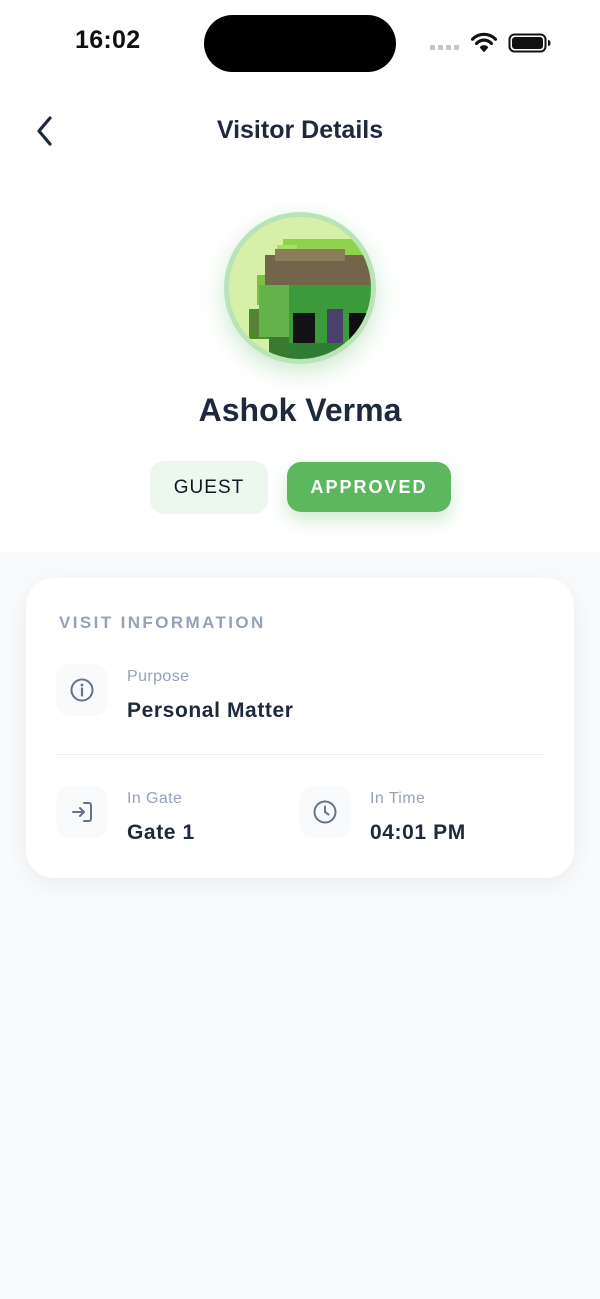 This screenshot has height=1299, width=600. What do you see at coordinates (398, 798) in the screenshot?
I see `in-time-label: In Time` at bounding box center [398, 798].